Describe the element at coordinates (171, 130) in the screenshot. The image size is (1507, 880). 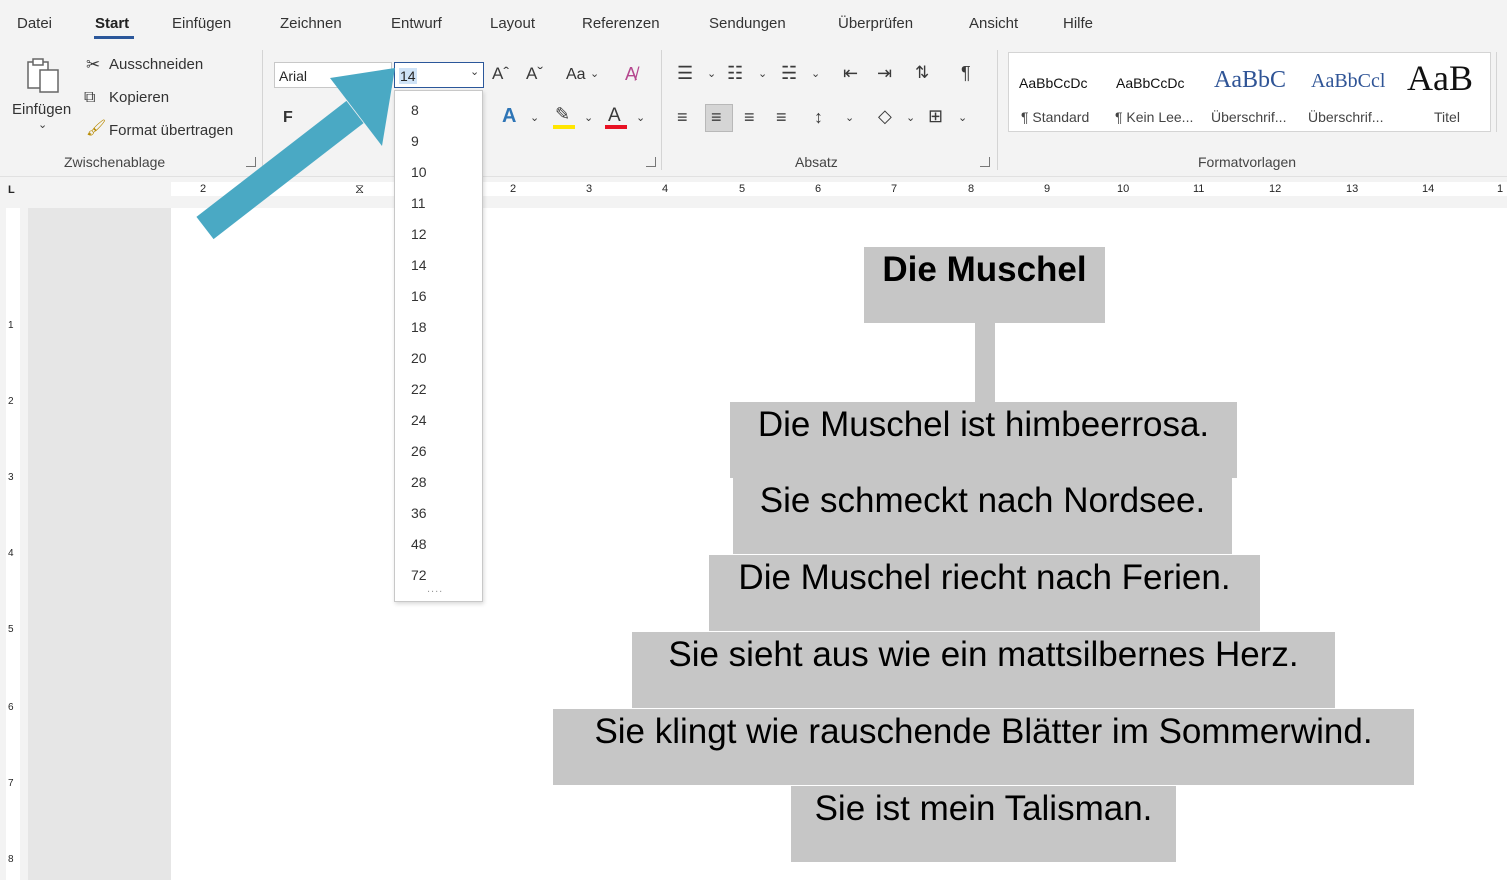
I see `format-painter-button: Format übertragen` at that location.